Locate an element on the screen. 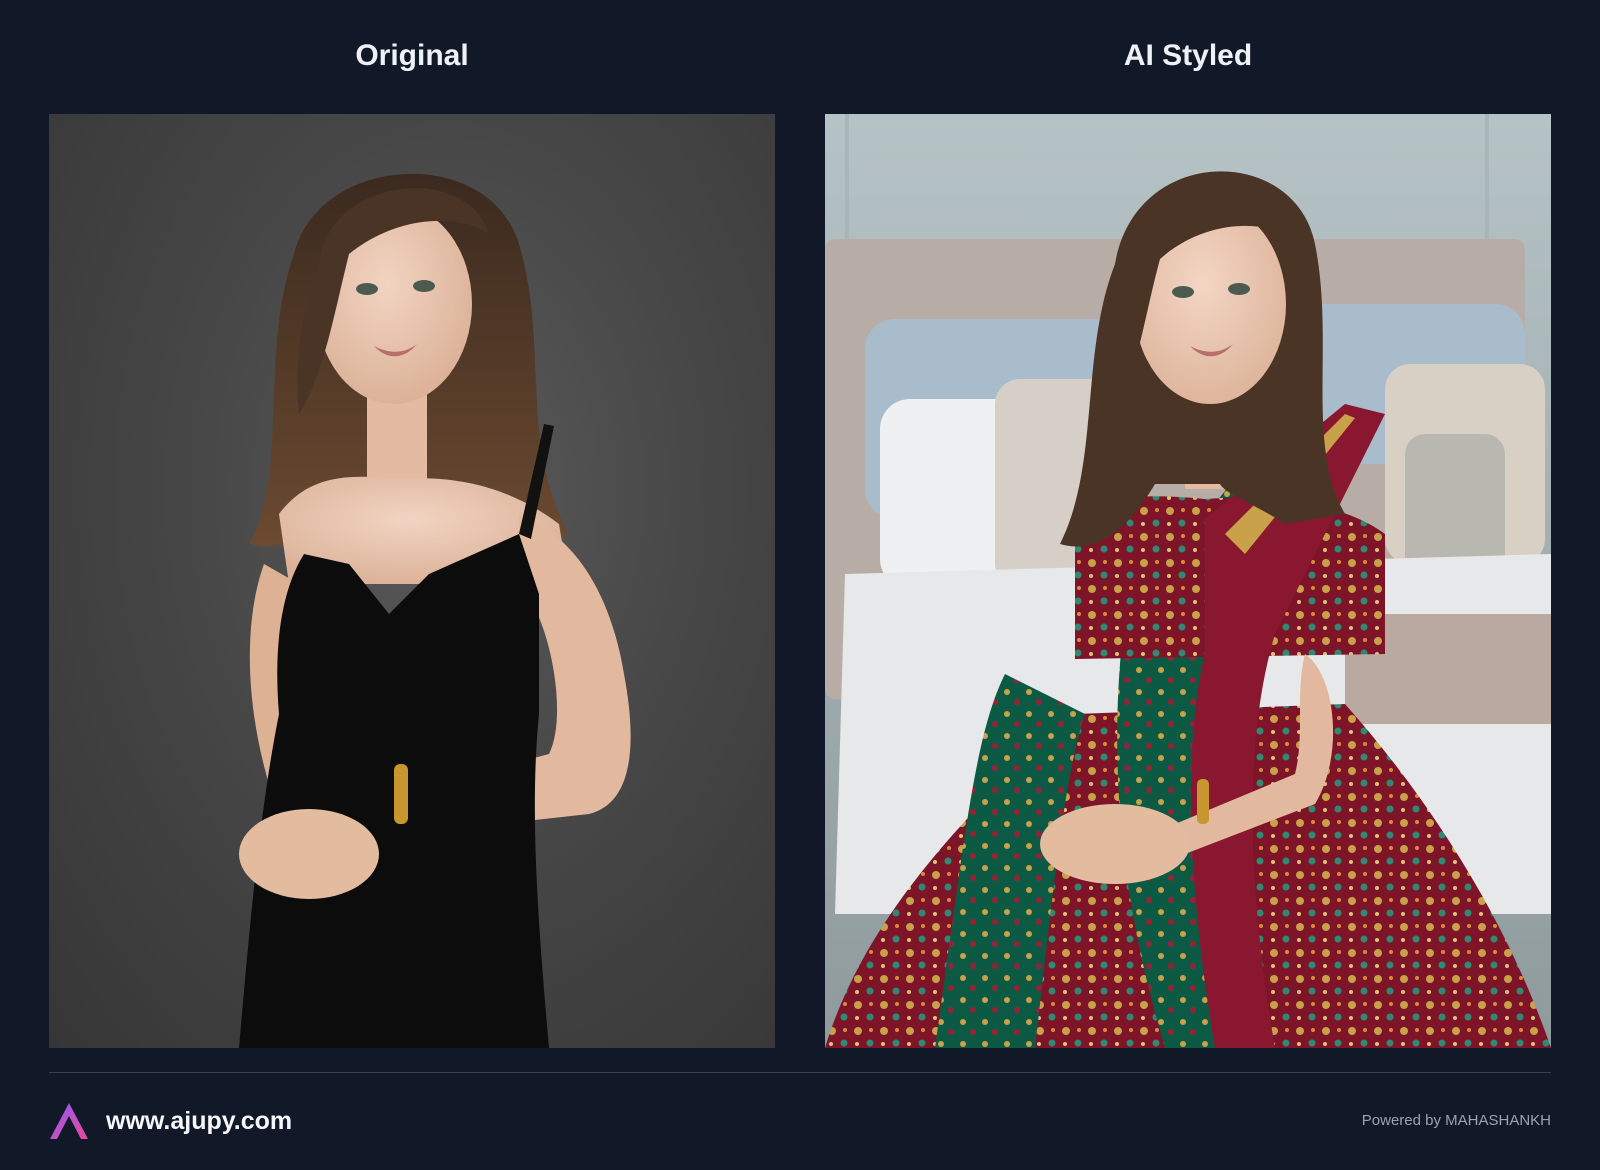  website-url-link: www.ajupy.com is located at coordinates (199, 1121).